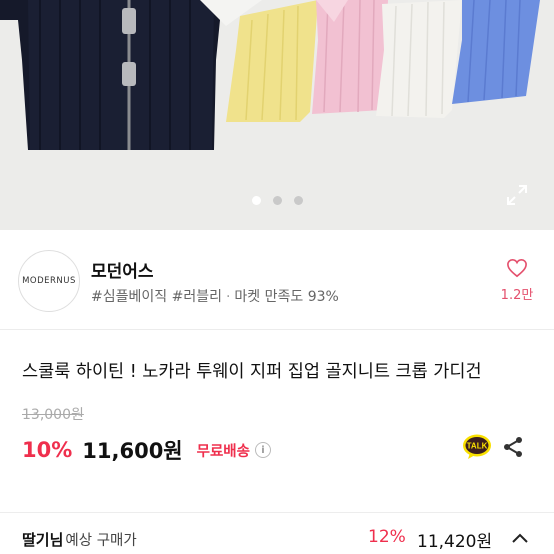 The width and height of the screenshot is (554, 554). Describe the element at coordinates (517, 280) in the screenshot. I see `like-button: 1.2만` at that location.